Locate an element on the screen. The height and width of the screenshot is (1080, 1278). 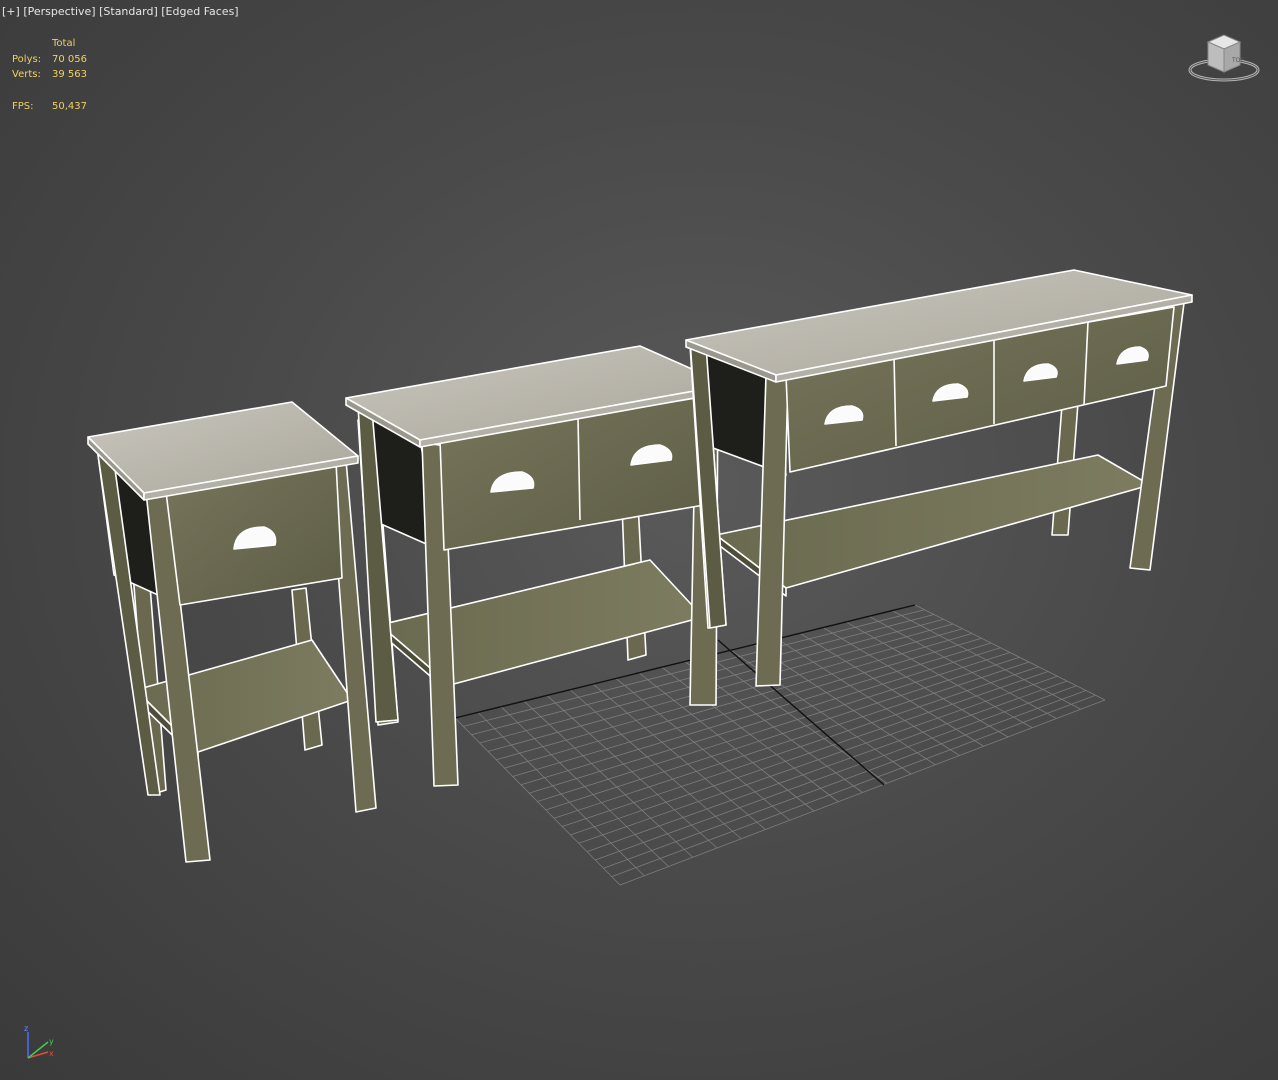
viewcube-icon: TOP is located at coordinates (1224, 60).